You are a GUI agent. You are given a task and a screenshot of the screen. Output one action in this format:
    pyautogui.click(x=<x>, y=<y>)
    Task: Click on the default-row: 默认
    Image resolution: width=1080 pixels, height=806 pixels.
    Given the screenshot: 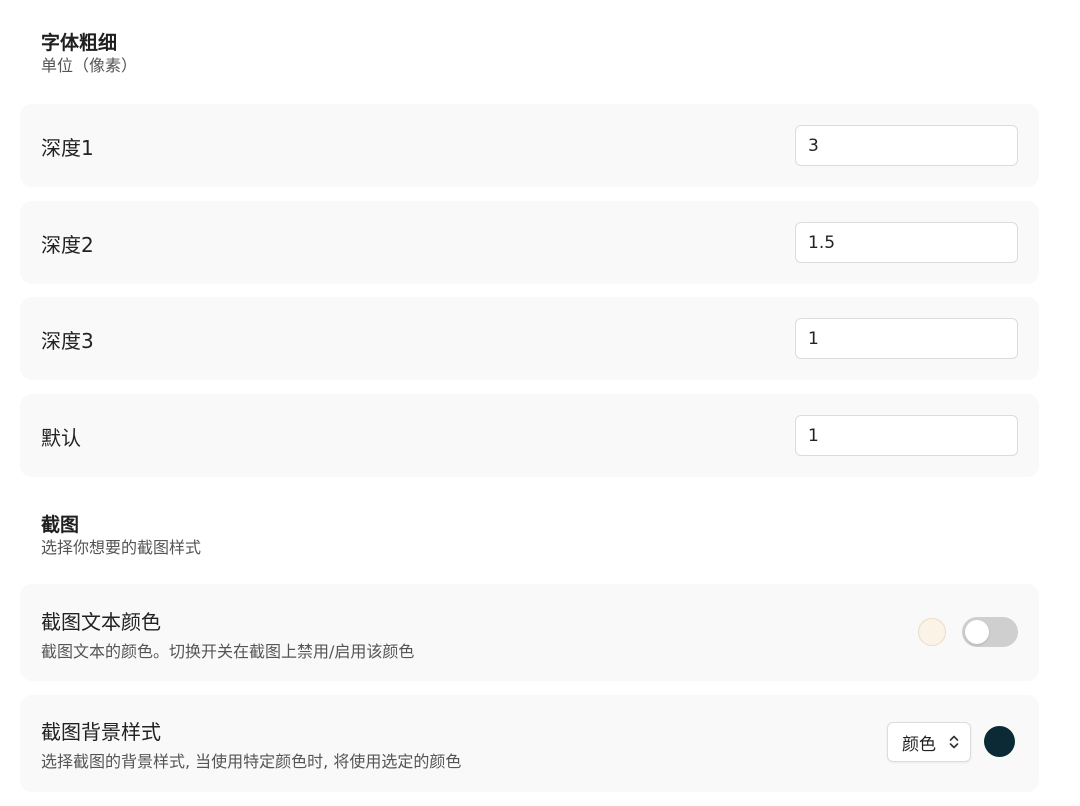 What is the action you would take?
    pyautogui.click(x=529, y=435)
    